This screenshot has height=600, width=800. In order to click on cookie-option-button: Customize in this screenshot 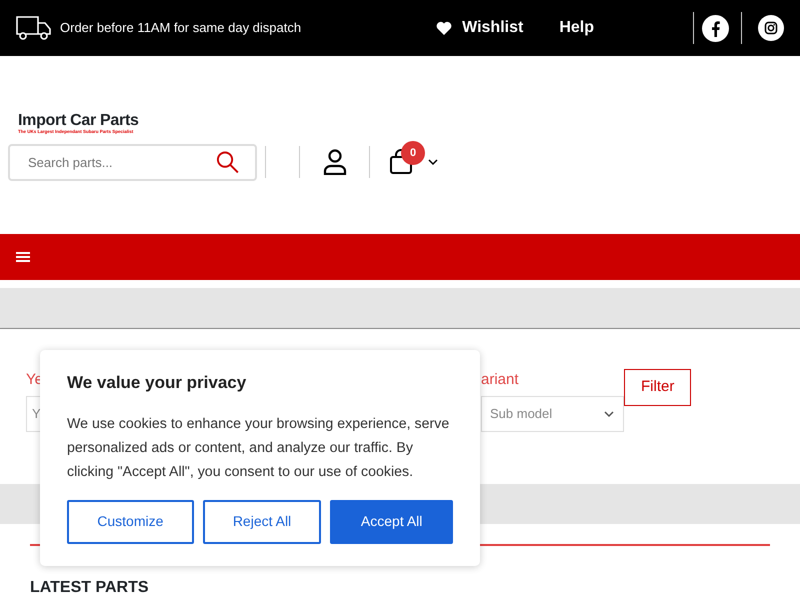, I will do `click(130, 522)`.